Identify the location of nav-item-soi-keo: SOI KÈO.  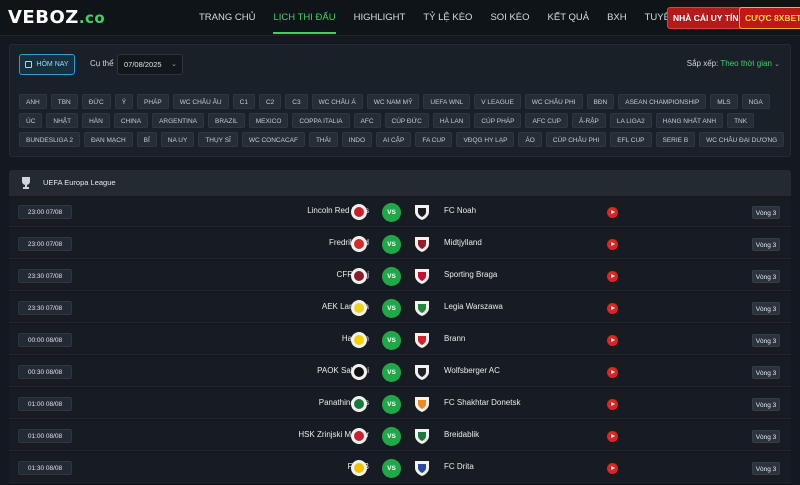
(509, 18).